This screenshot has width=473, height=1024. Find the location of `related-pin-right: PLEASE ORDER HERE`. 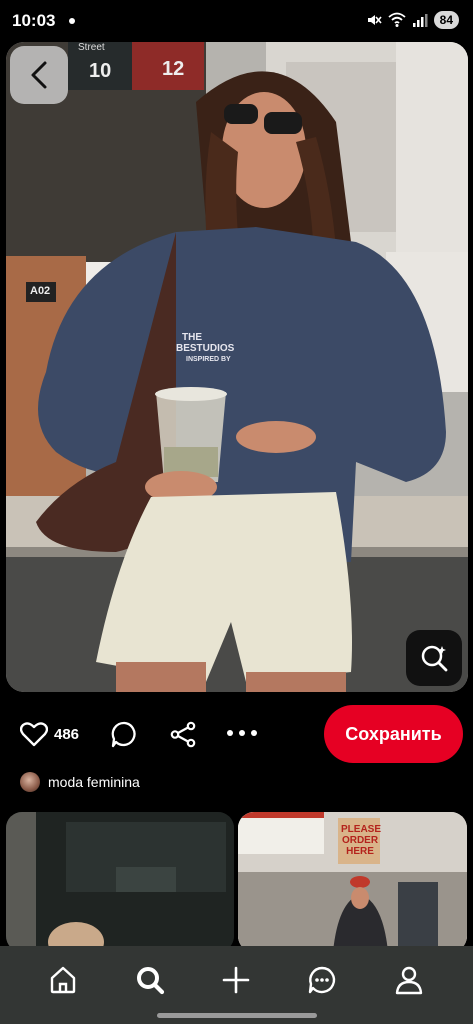

related-pin-right: PLEASE ORDER HERE is located at coordinates (352, 882).